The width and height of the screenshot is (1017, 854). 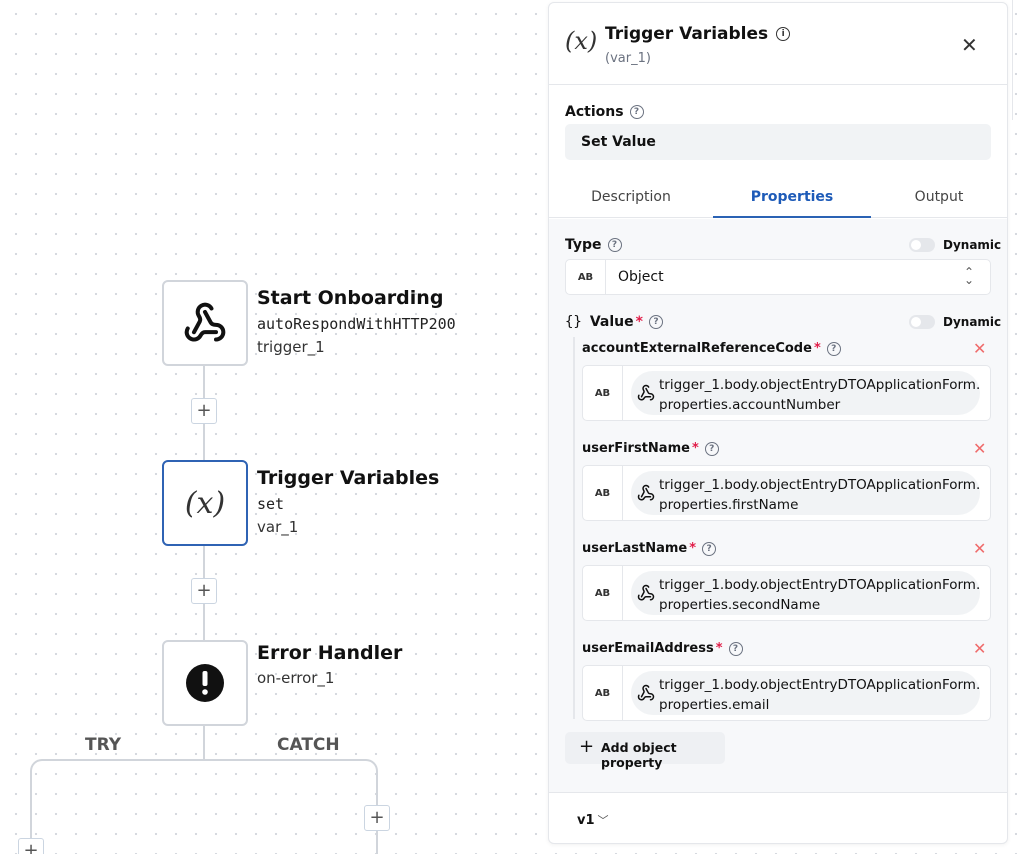 What do you see at coordinates (205, 683) in the screenshot?
I see `node-error-handler` at bounding box center [205, 683].